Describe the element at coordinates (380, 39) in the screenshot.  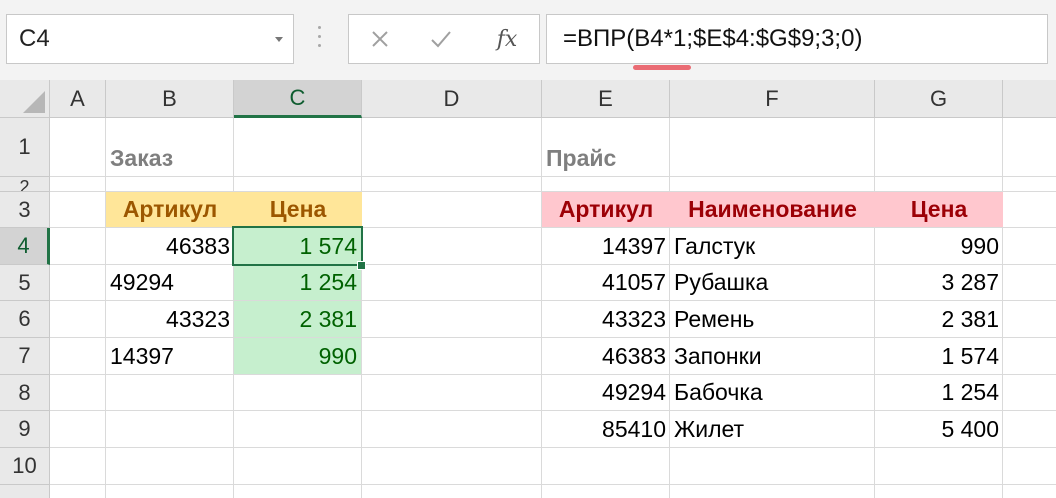
I see `cross-icon` at that location.